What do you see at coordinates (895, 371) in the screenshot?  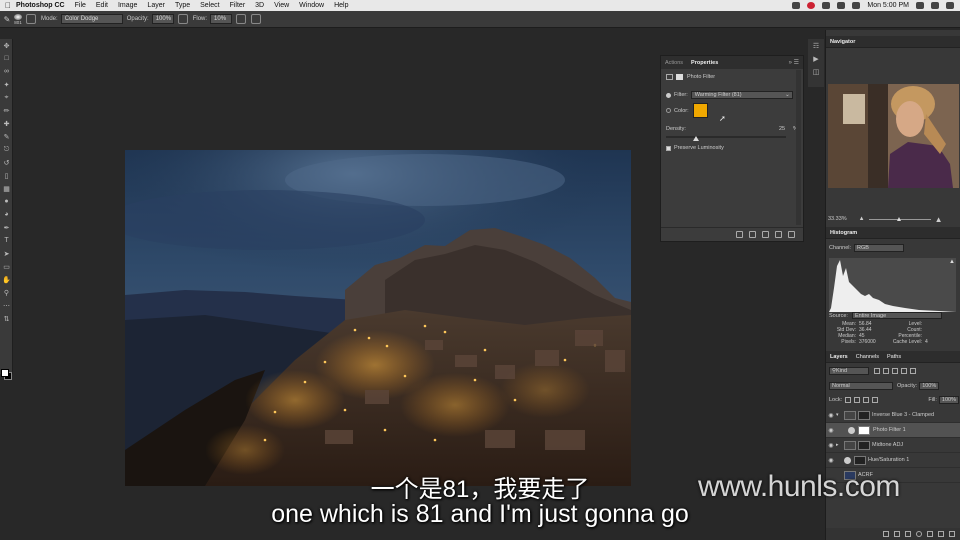 I see `filter-type-icon` at bounding box center [895, 371].